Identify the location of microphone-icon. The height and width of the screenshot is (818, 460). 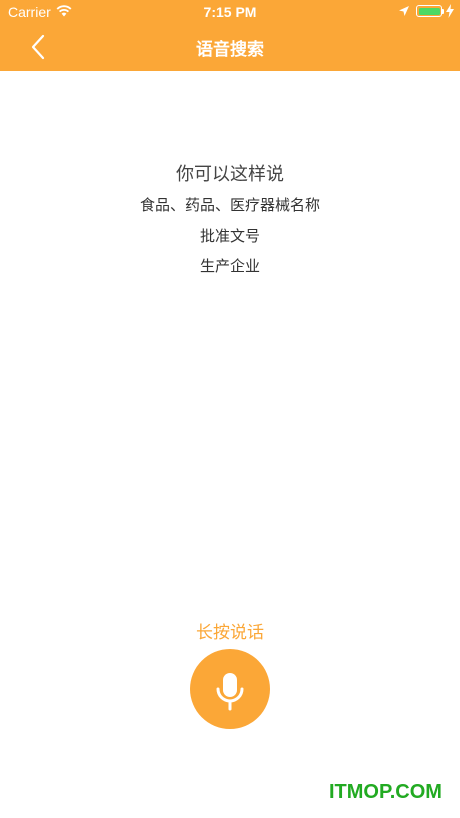
(230, 692).